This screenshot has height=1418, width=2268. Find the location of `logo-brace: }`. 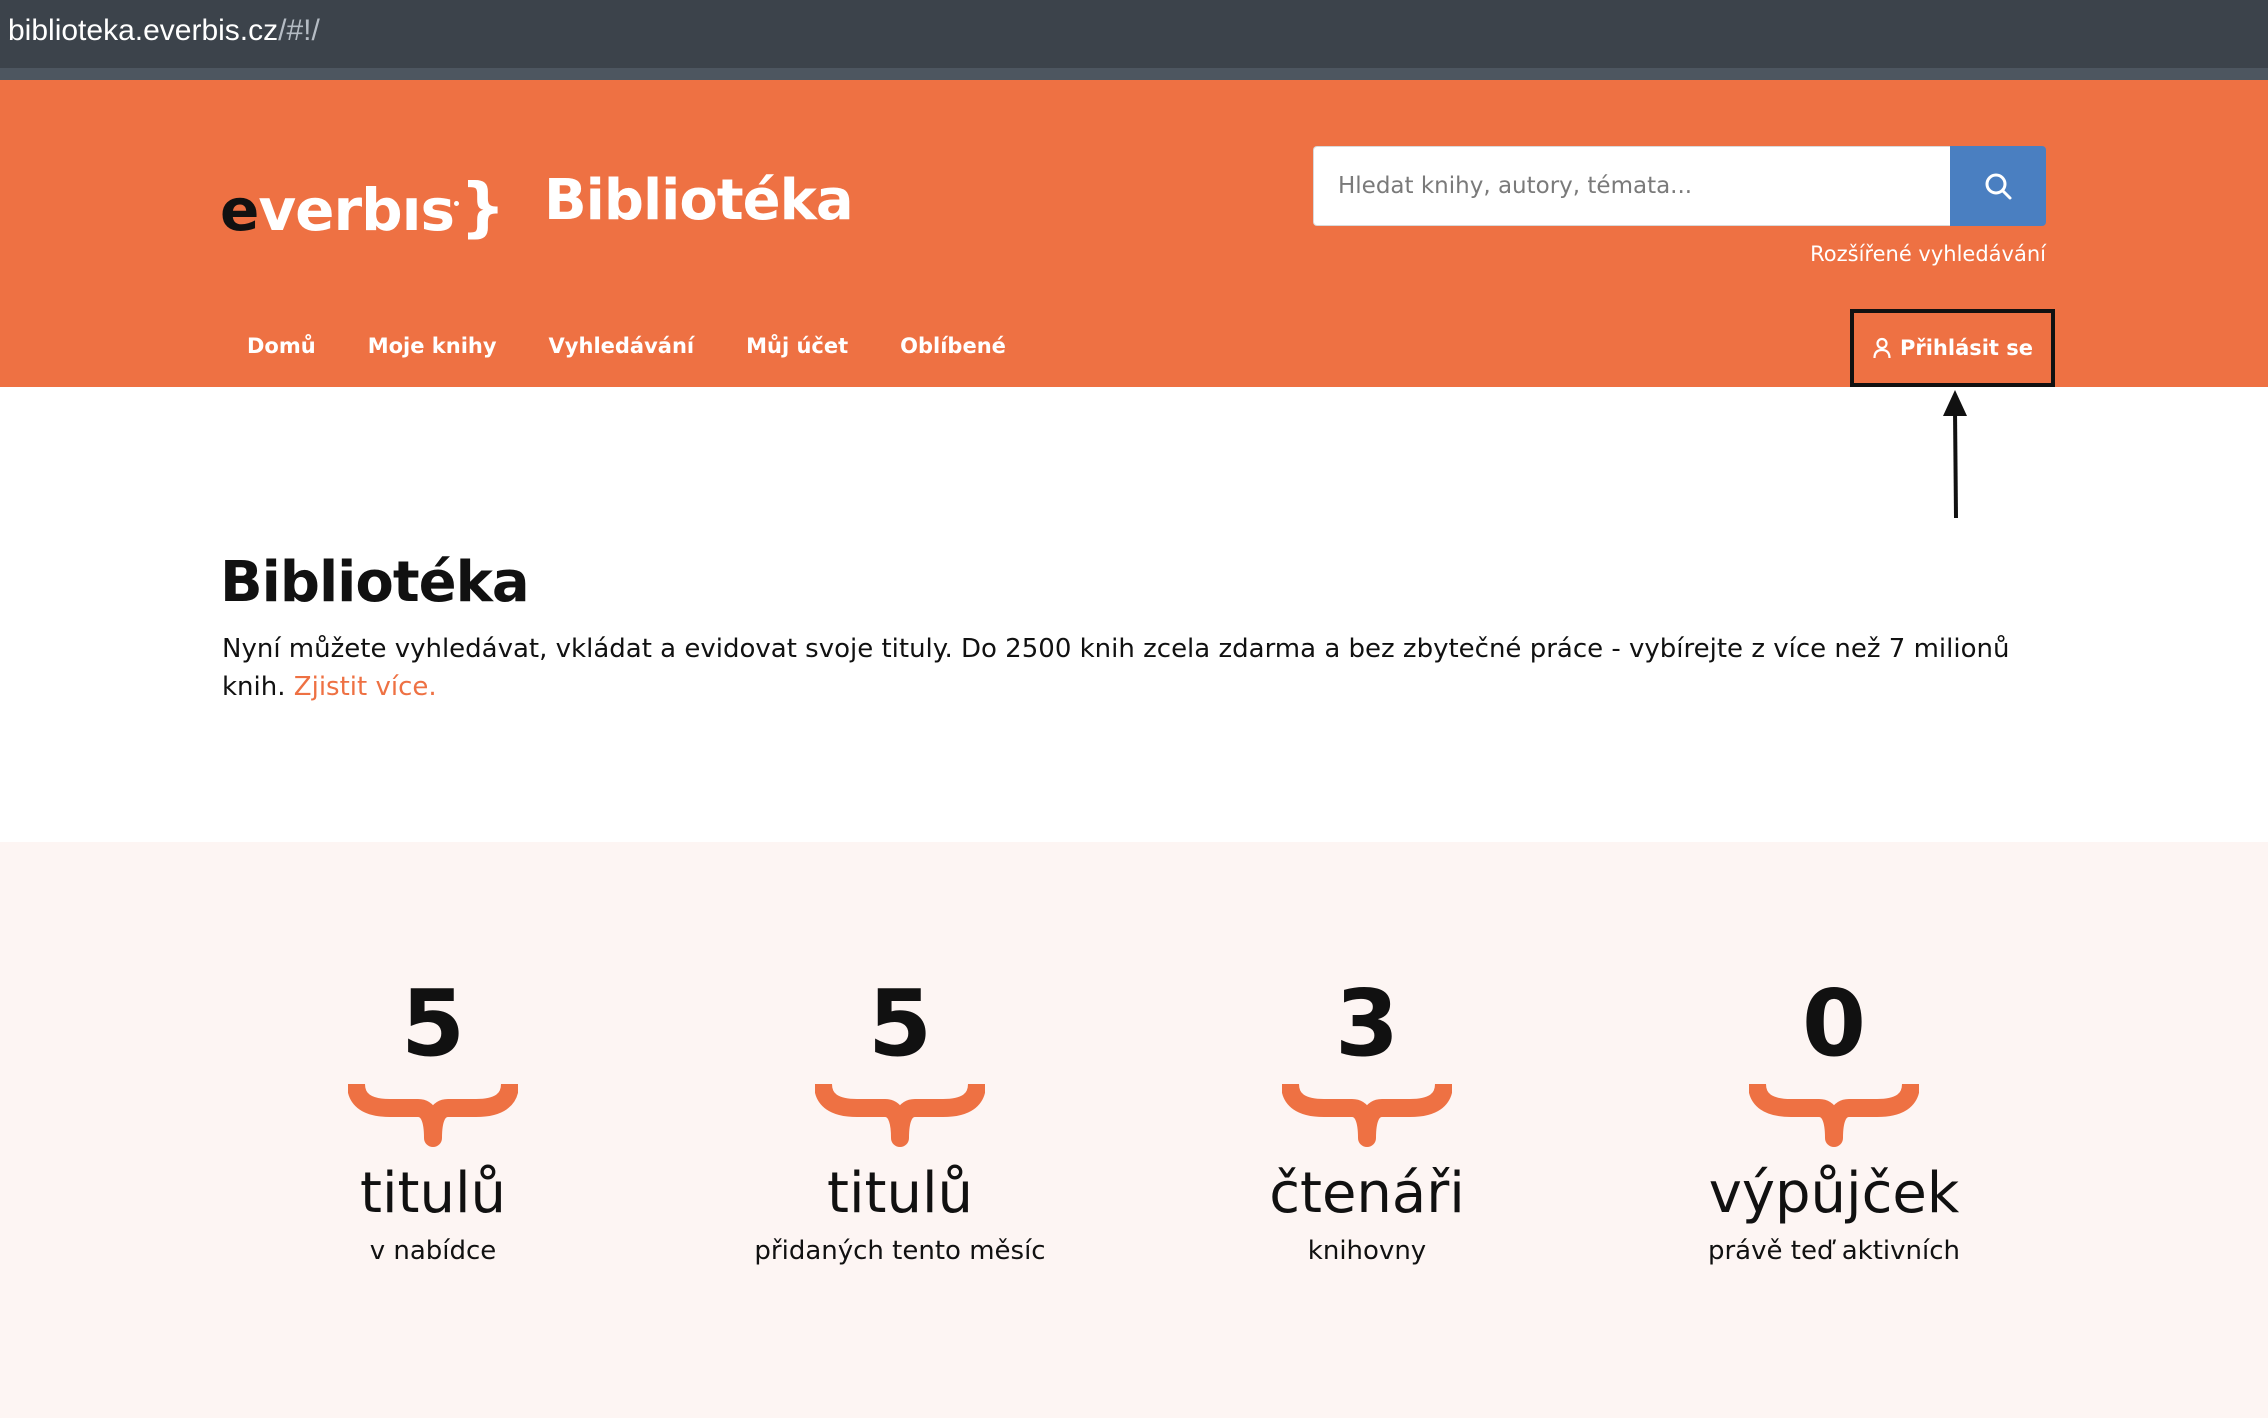

logo-brace: } is located at coordinates (480, 208).